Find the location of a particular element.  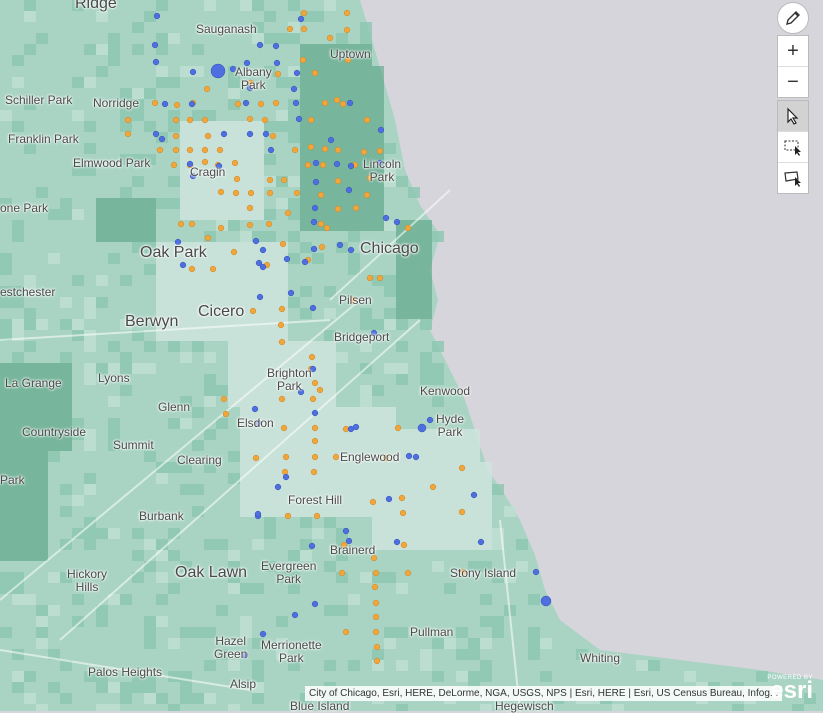

lasso-select-button is located at coordinates (793, 177).